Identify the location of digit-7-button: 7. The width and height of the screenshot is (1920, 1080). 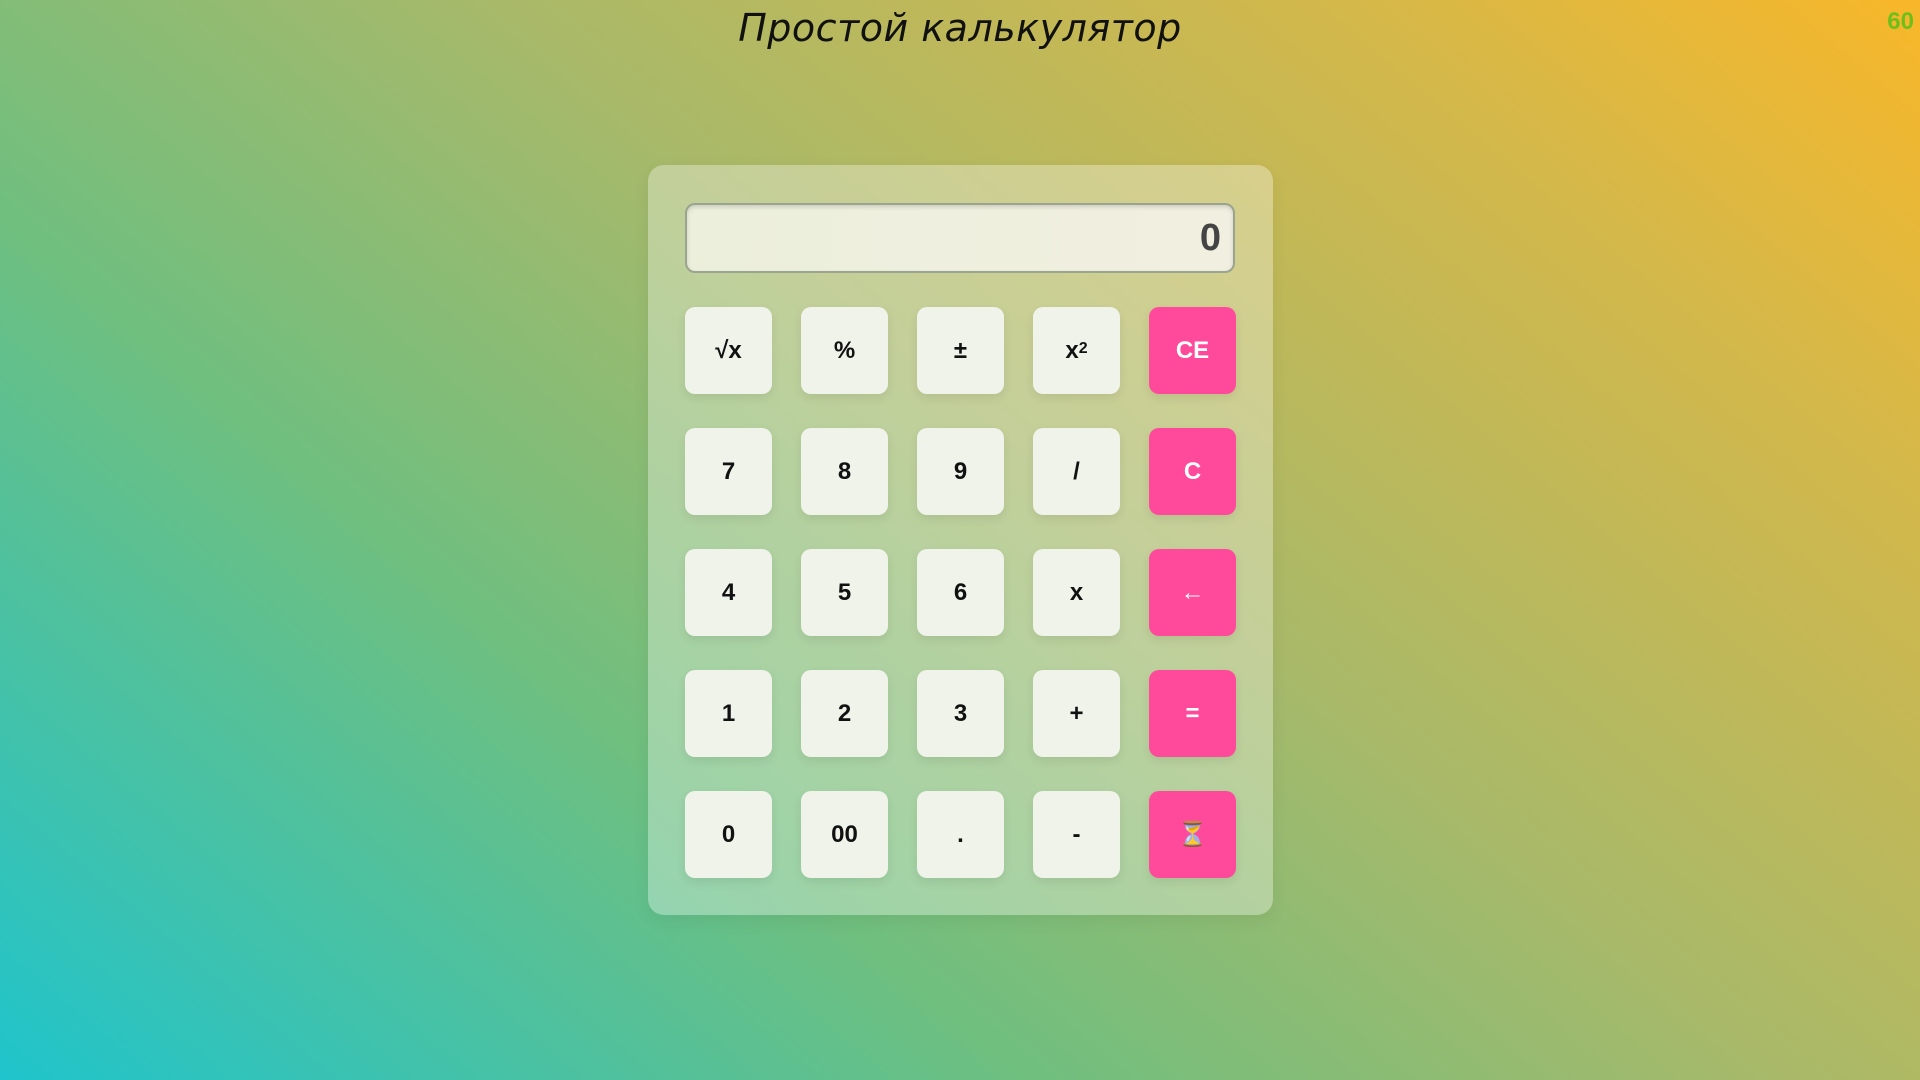
(728, 471).